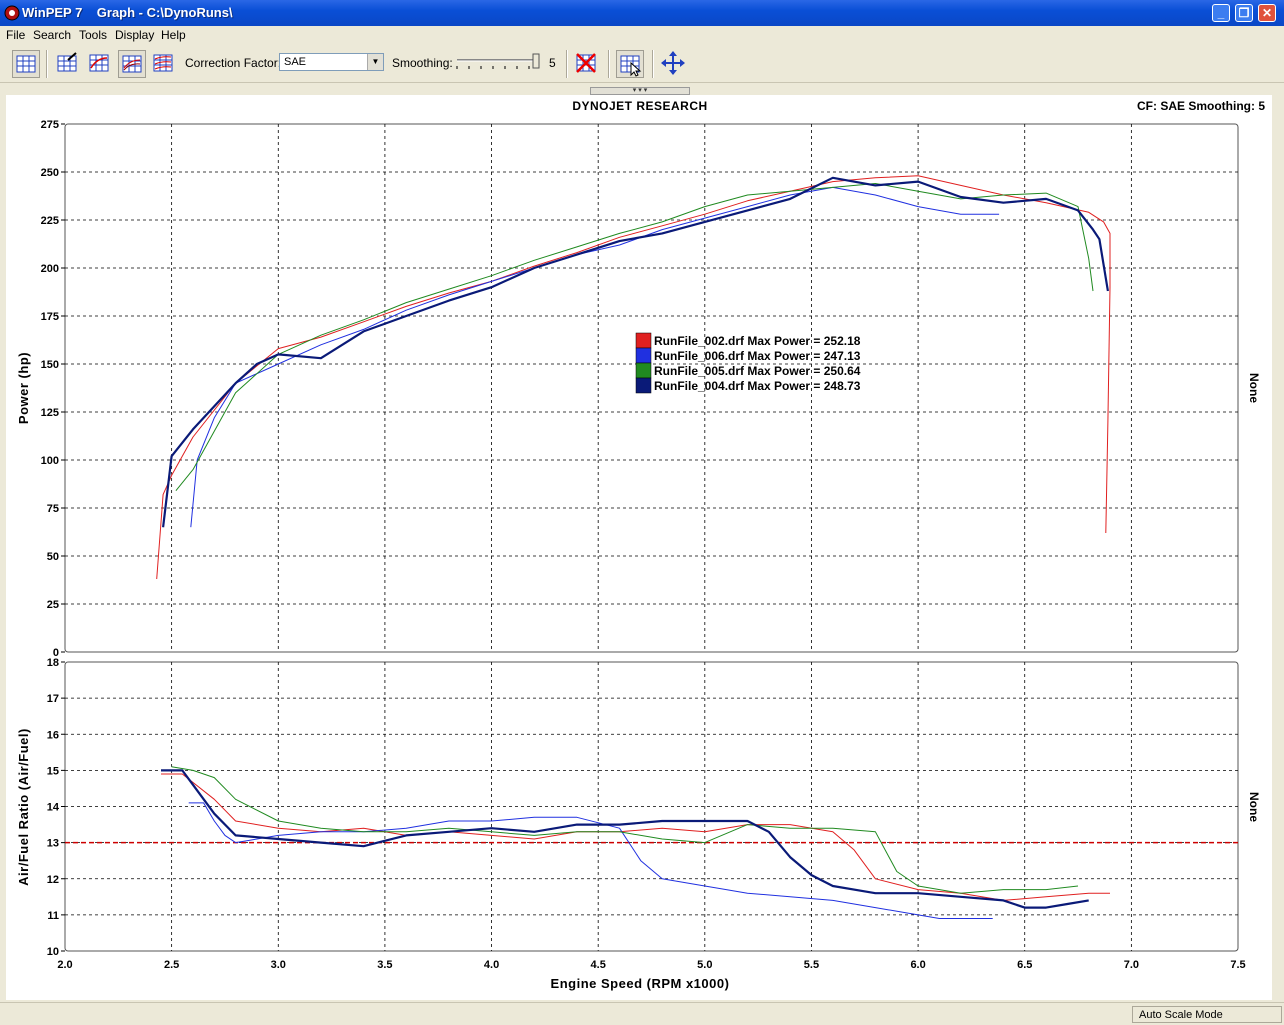 Image resolution: width=1284 pixels, height=1025 pixels. Describe the element at coordinates (50, 461) in the screenshot. I see `y-tick-label: 100` at that location.